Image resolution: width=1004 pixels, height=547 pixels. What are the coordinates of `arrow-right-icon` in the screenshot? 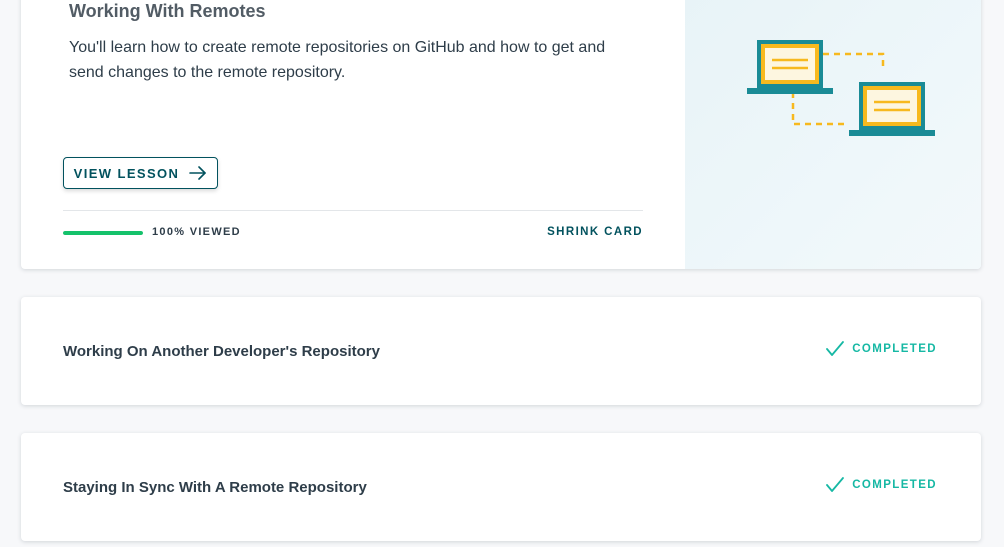 It's located at (198, 173).